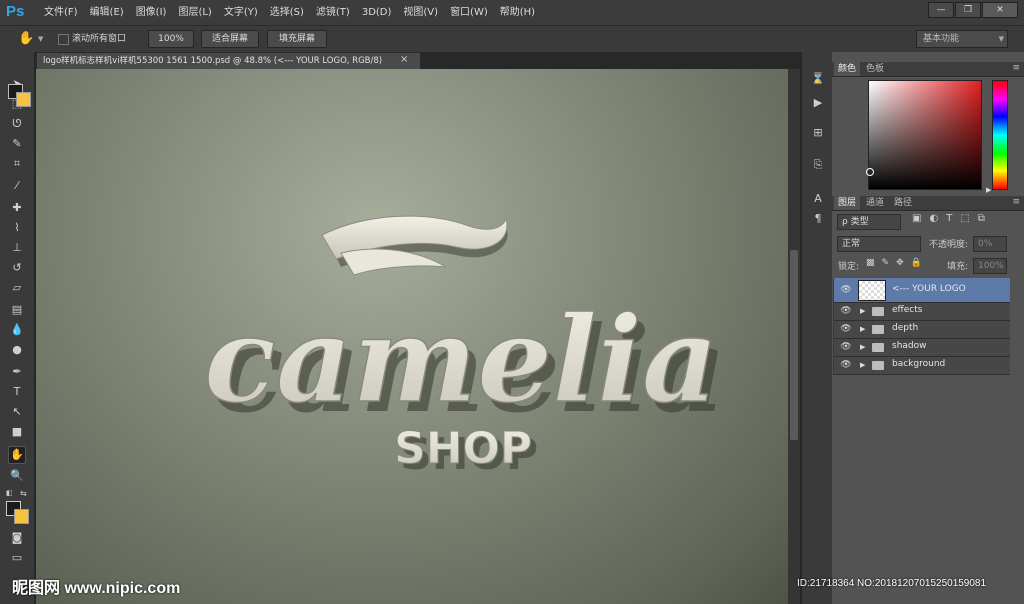 The height and width of the screenshot is (604, 1024). I want to click on filter-adjustment-icon: ◐, so click(933, 218).